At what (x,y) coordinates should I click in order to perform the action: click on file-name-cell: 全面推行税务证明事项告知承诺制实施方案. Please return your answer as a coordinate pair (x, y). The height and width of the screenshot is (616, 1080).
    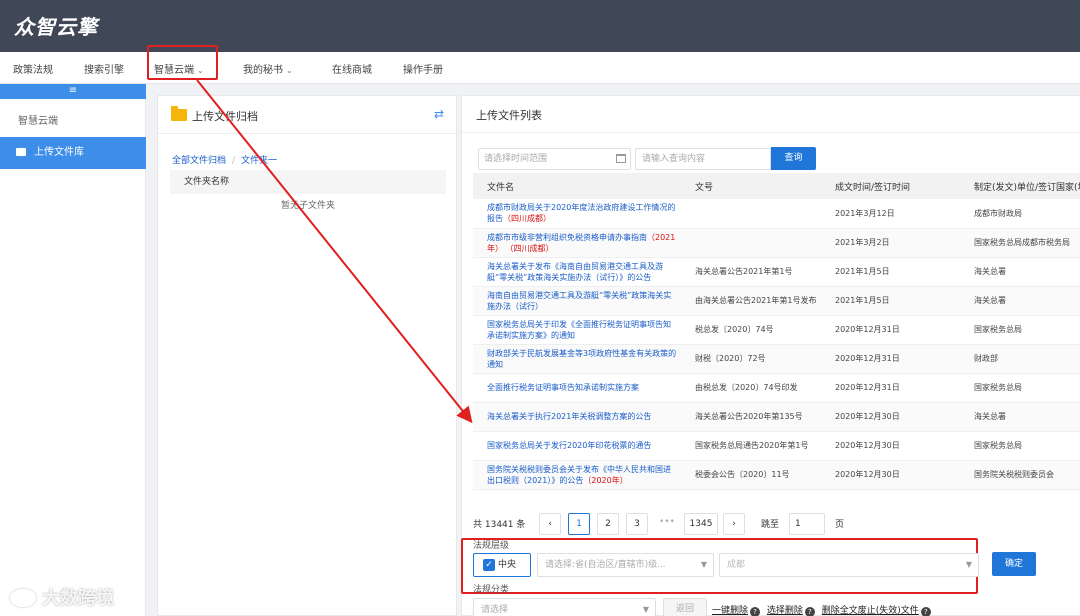
    Looking at the image, I should click on (577, 388).